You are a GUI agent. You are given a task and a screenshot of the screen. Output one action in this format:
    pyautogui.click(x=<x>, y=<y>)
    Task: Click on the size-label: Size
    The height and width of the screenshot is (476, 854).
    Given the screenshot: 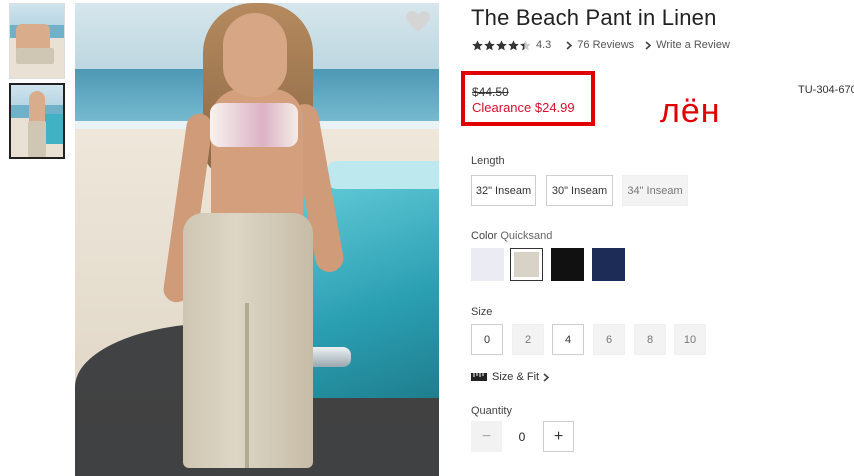 What is the action you would take?
    pyautogui.click(x=482, y=312)
    